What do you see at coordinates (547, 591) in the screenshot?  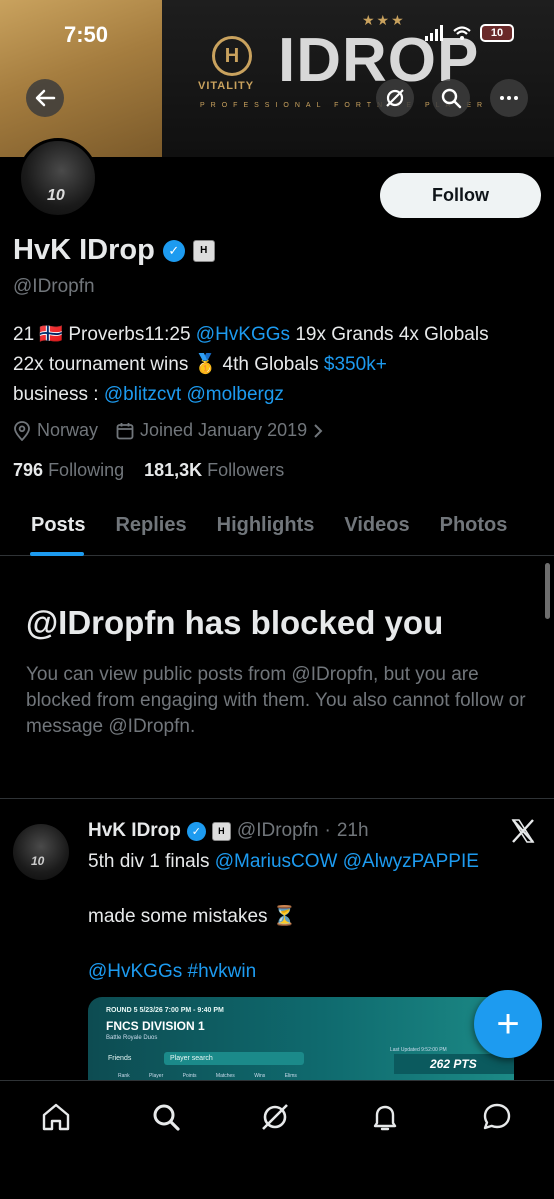 I see `scrollbar` at bounding box center [547, 591].